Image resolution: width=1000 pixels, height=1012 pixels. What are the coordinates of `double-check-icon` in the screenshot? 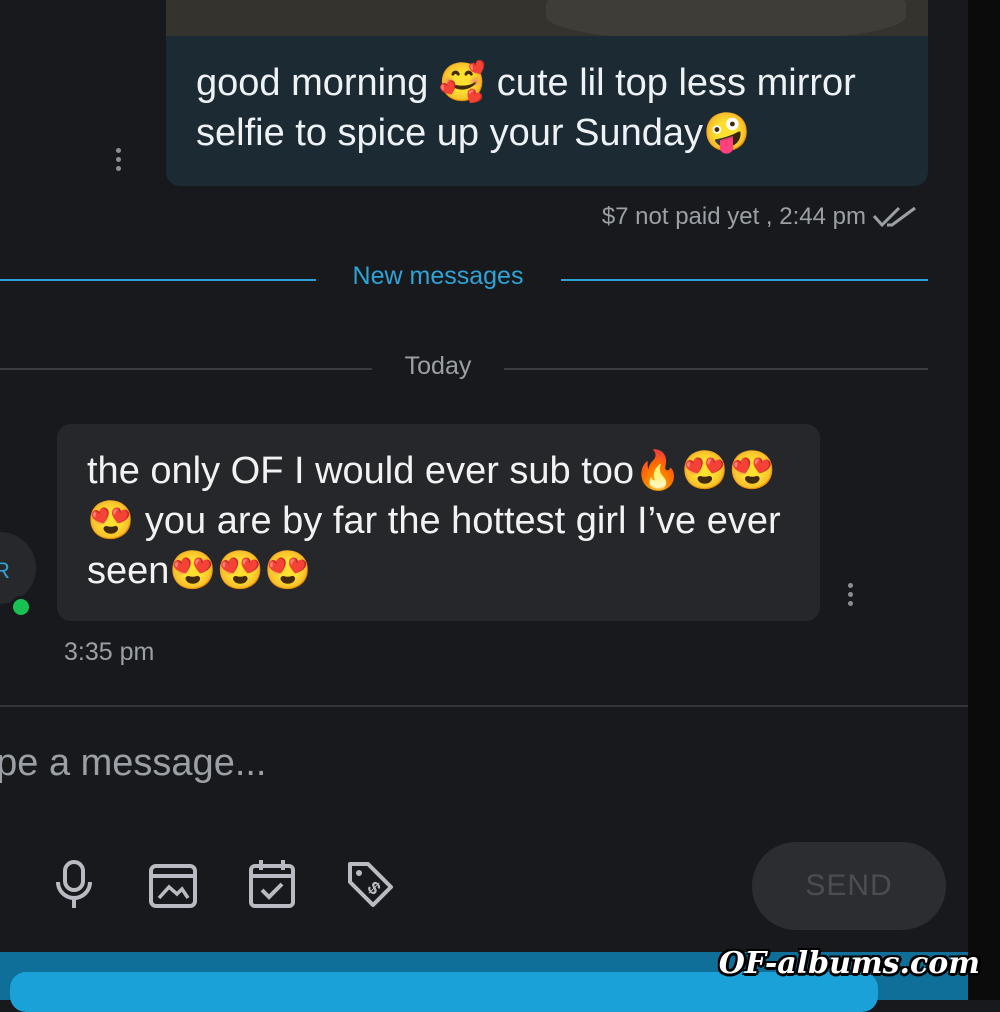 It's located at (894, 217).